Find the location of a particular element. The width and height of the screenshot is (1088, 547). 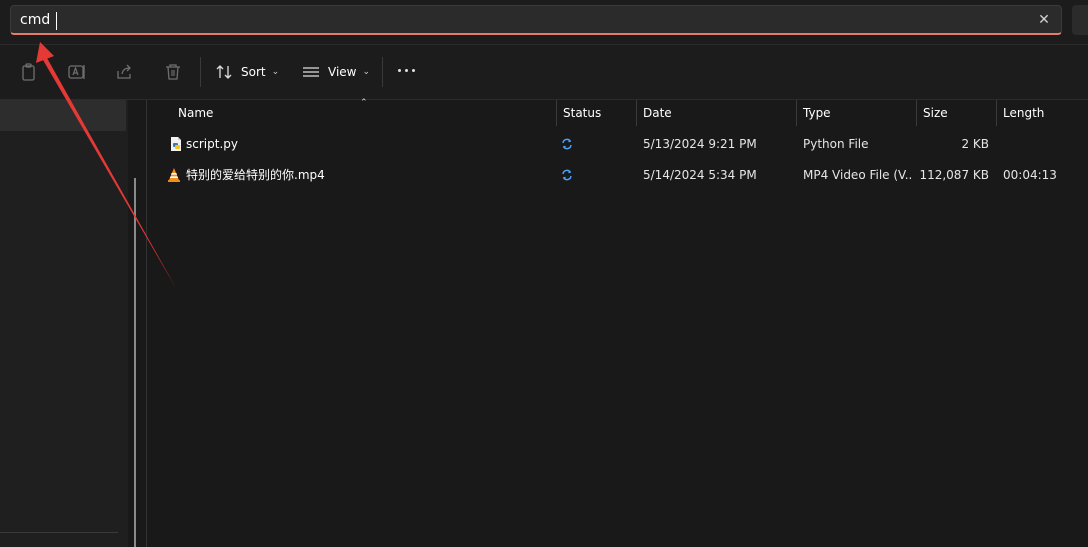

view-icon is located at coordinates (311, 72).